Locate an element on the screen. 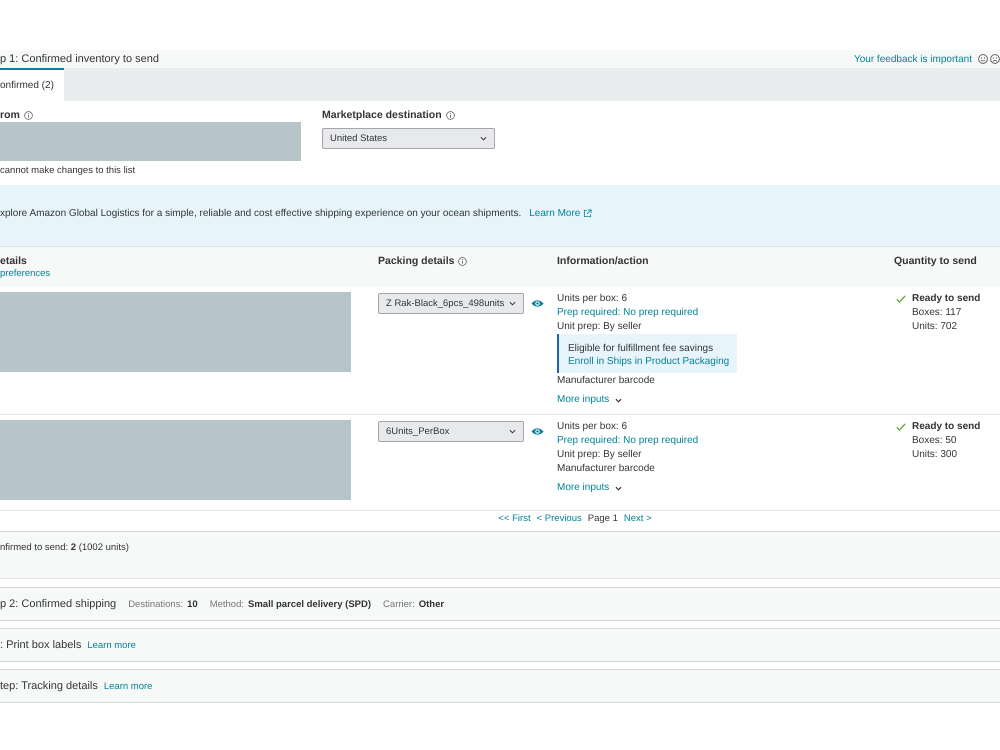 Image resolution: width=1000 pixels, height=750 pixels. pagination-link: < Previous is located at coordinates (559, 519).